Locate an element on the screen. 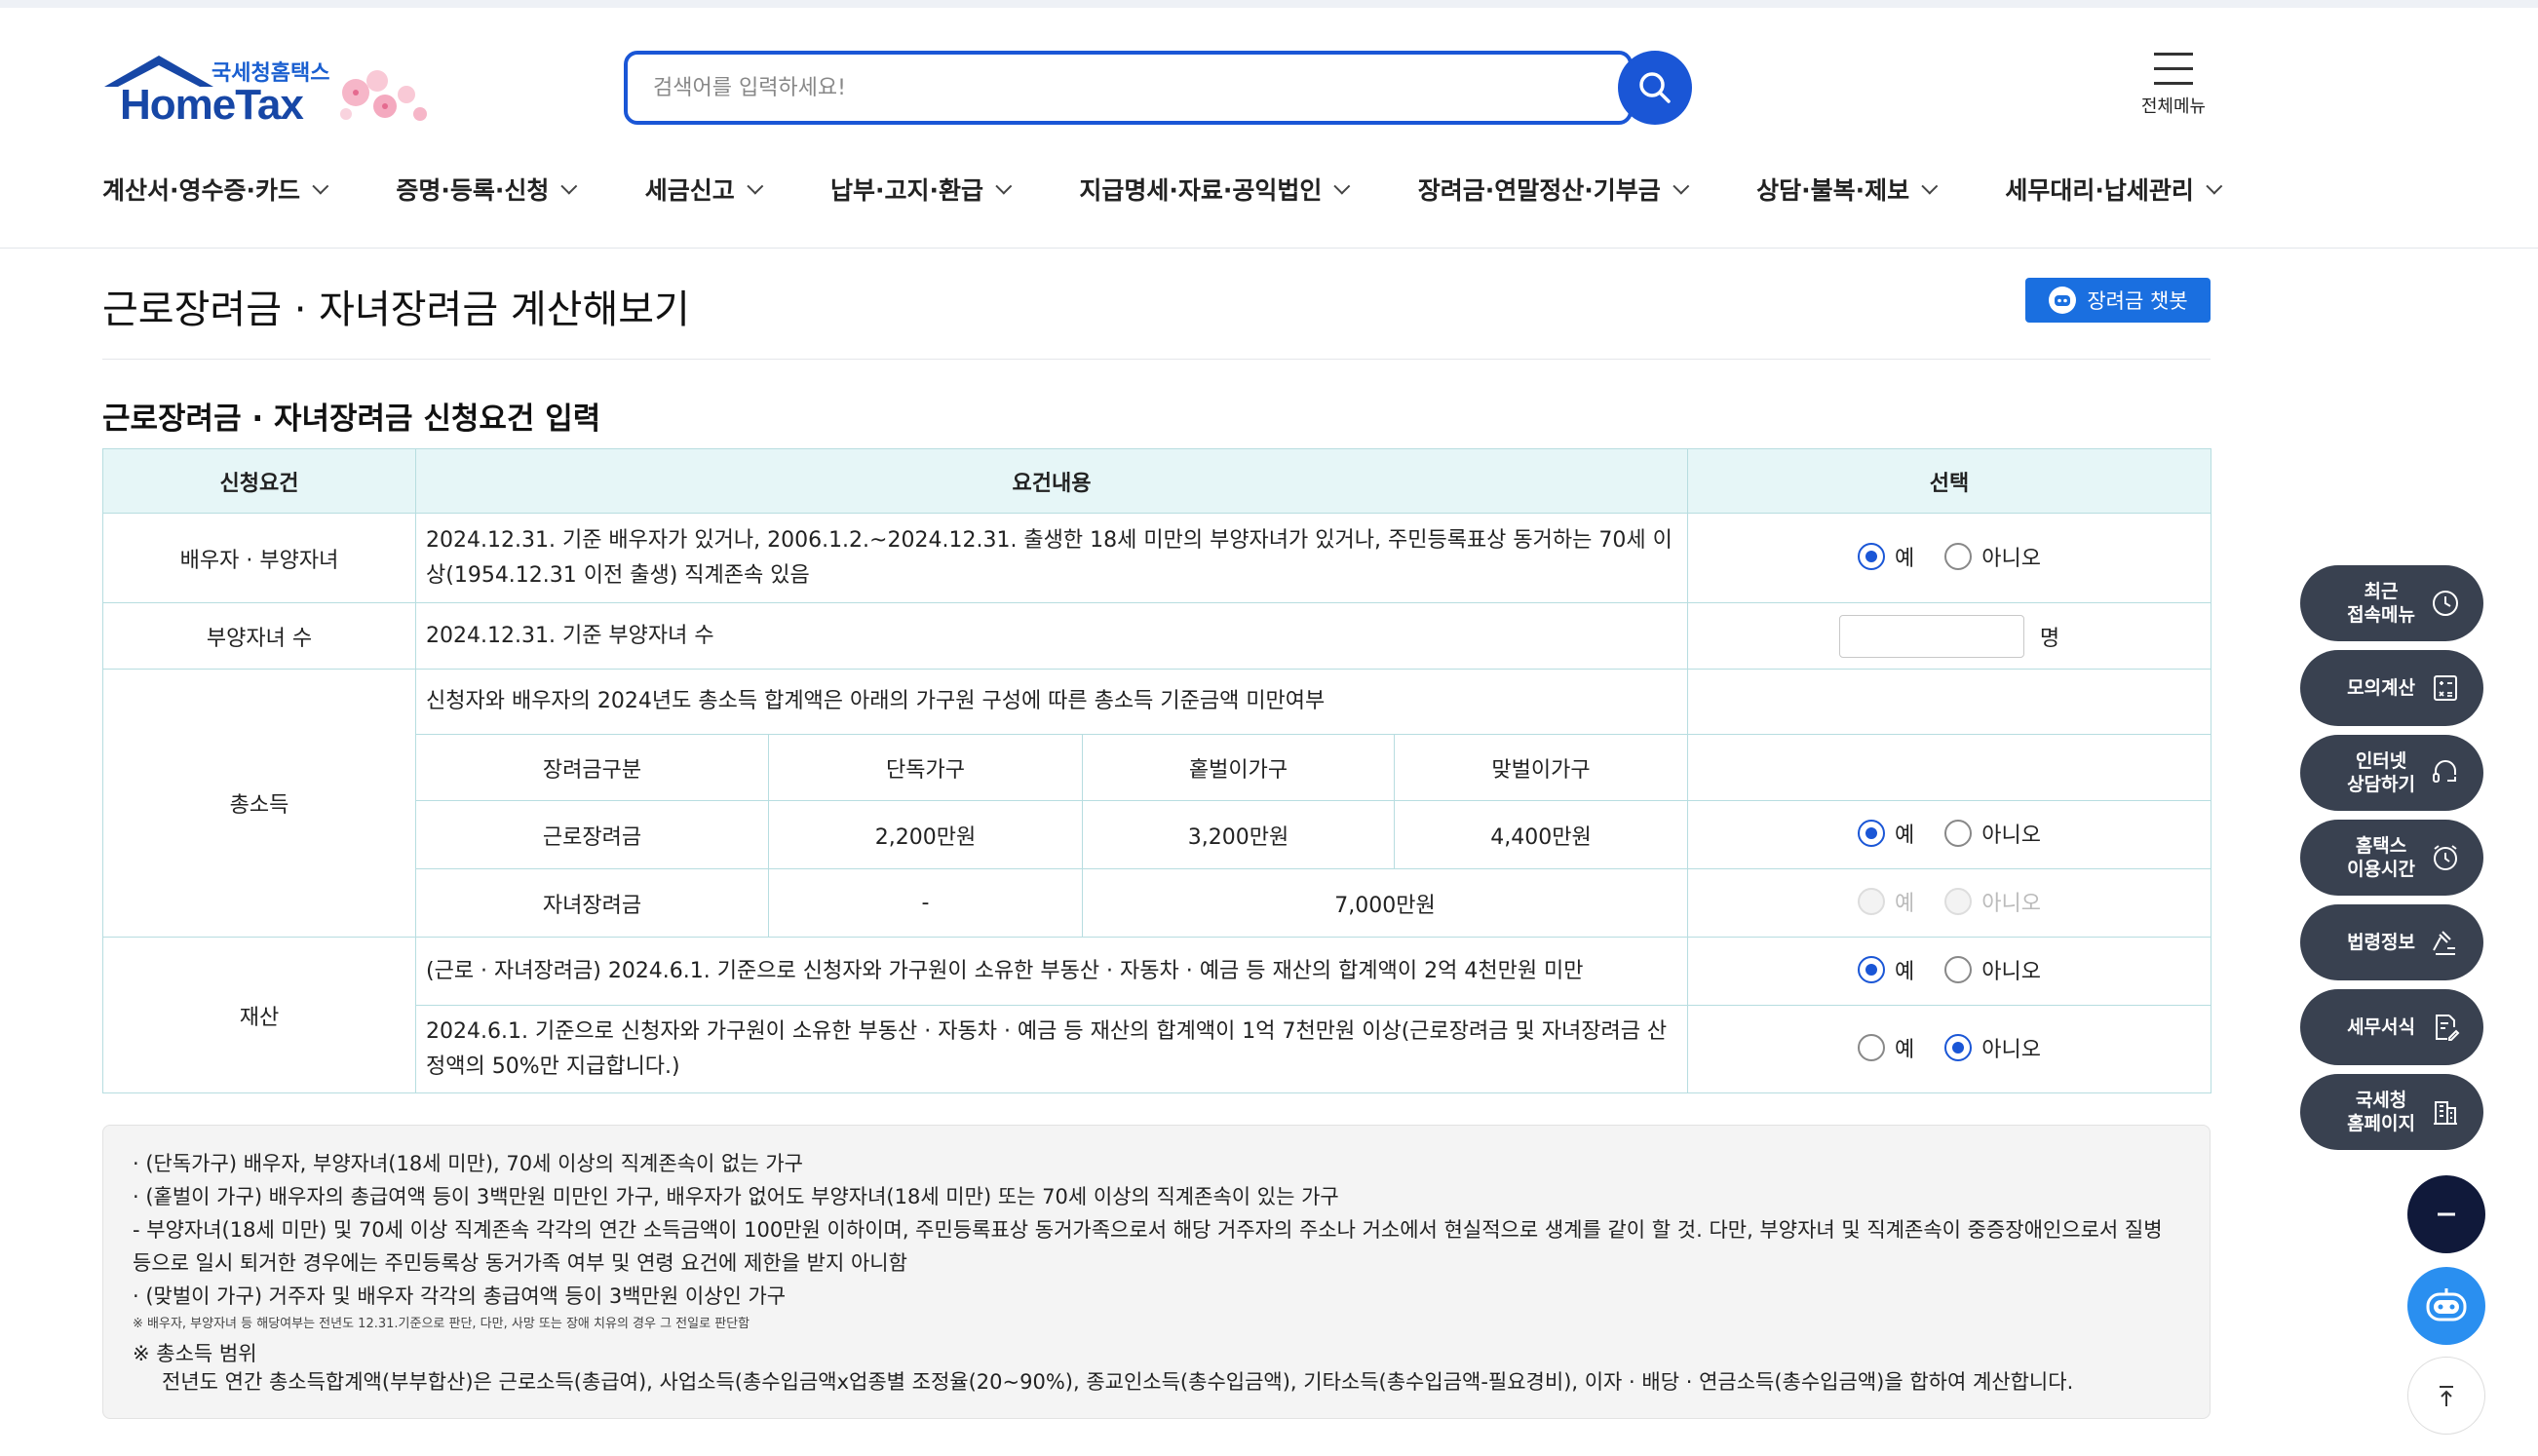  alarm-clock-icon is located at coordinates (2445, 857).